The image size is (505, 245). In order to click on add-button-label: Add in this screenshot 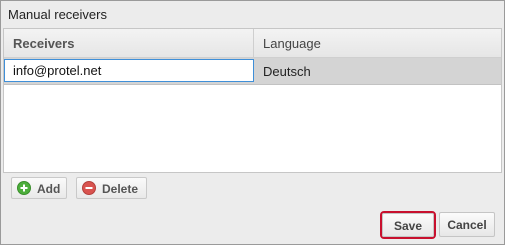, I will do `click(49, 189)`.